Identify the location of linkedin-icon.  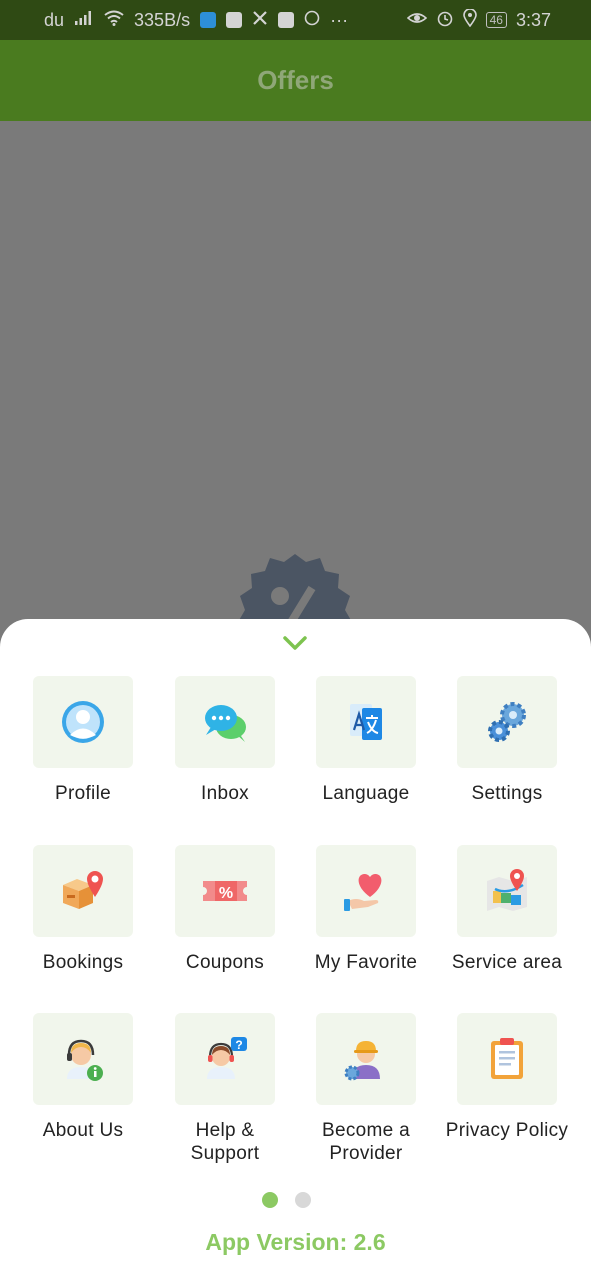
(234, 20).